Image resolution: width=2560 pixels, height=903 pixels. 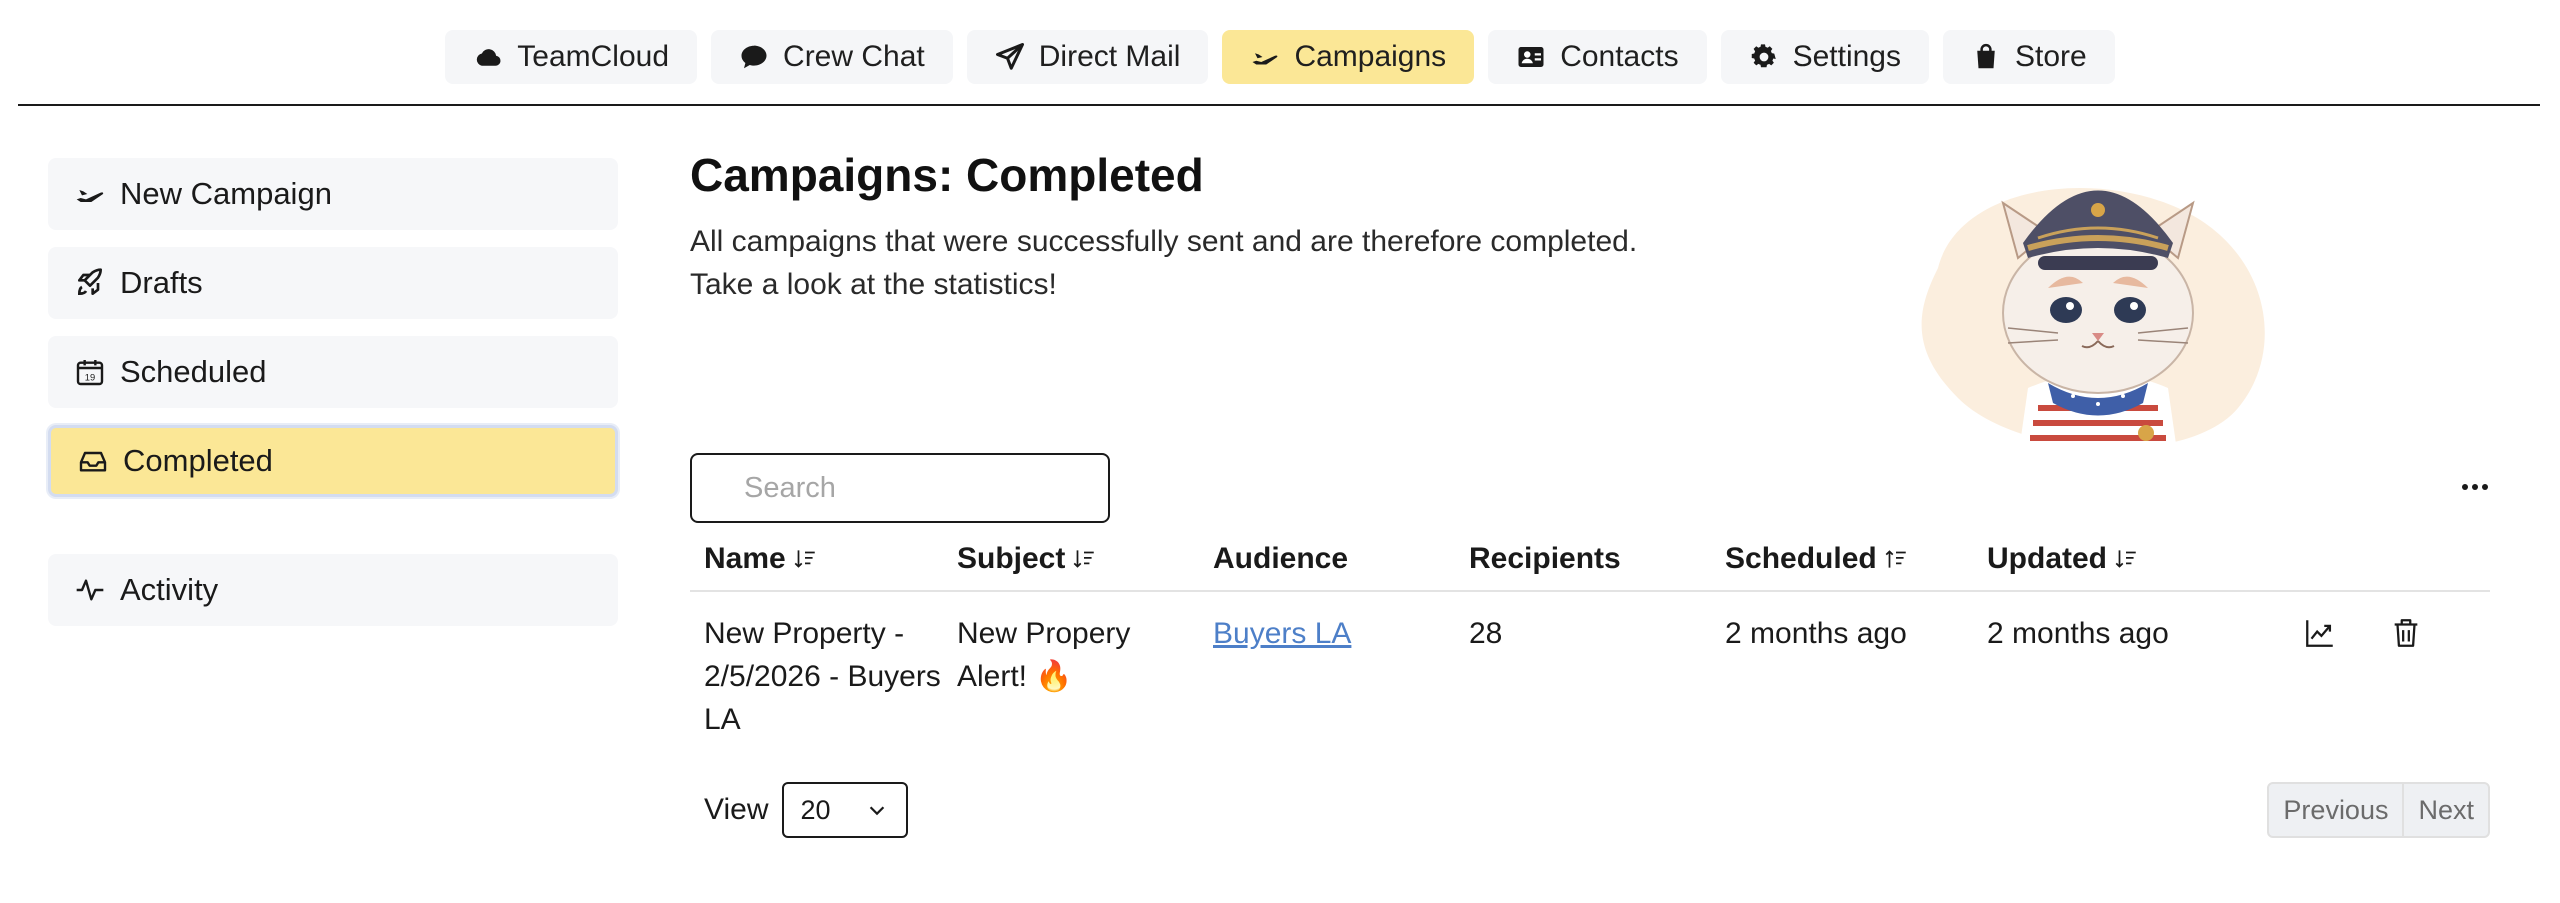 I want to click on sort-ascending-icon, so click(x=1895, y=559).